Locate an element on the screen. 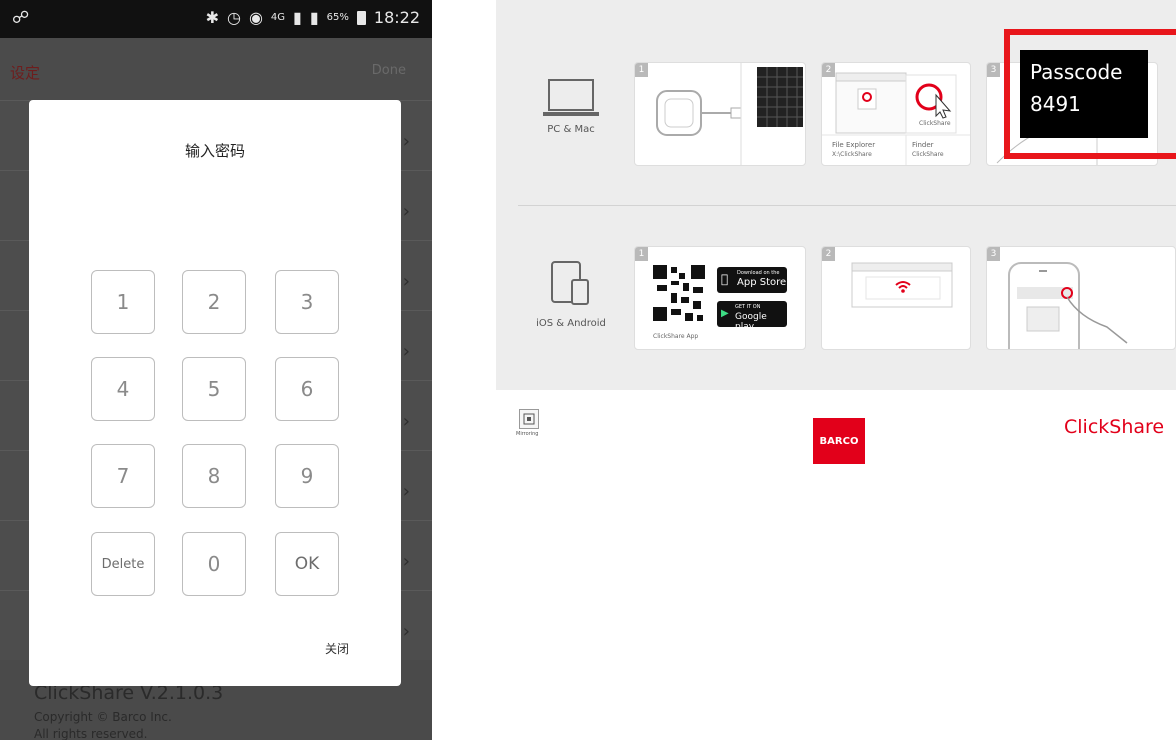 This screenshot has width=1176, height=740. barco-logo: BARCO is located at coordinates (839, 441).